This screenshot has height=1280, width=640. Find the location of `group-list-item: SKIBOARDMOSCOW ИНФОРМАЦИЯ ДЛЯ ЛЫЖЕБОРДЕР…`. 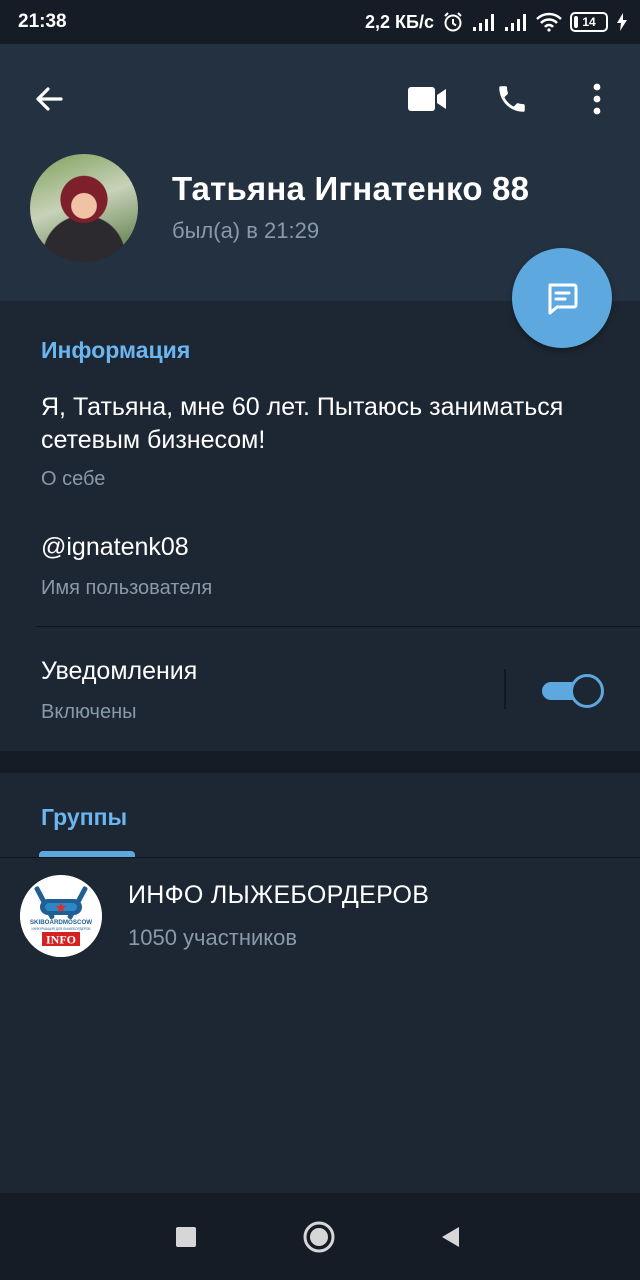

group-list-item: SKIBOARDMOSCOW ИНФОРМАЦИЯ ДЛЯ ЛЫЖЕБОРДЕР… is located at coordinates (320, 914).